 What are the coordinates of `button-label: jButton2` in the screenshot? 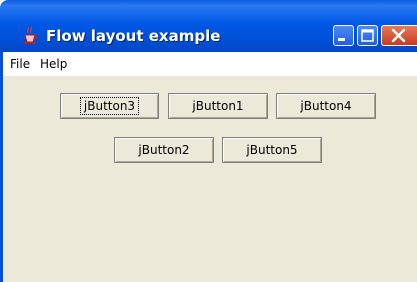 It's located at (164, 150).